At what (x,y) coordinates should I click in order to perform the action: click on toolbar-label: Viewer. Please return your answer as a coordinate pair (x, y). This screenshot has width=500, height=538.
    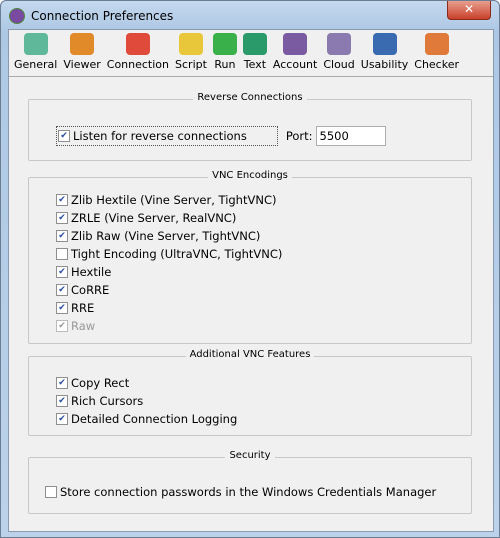
    Looking at the image, I should click on (82, 64).